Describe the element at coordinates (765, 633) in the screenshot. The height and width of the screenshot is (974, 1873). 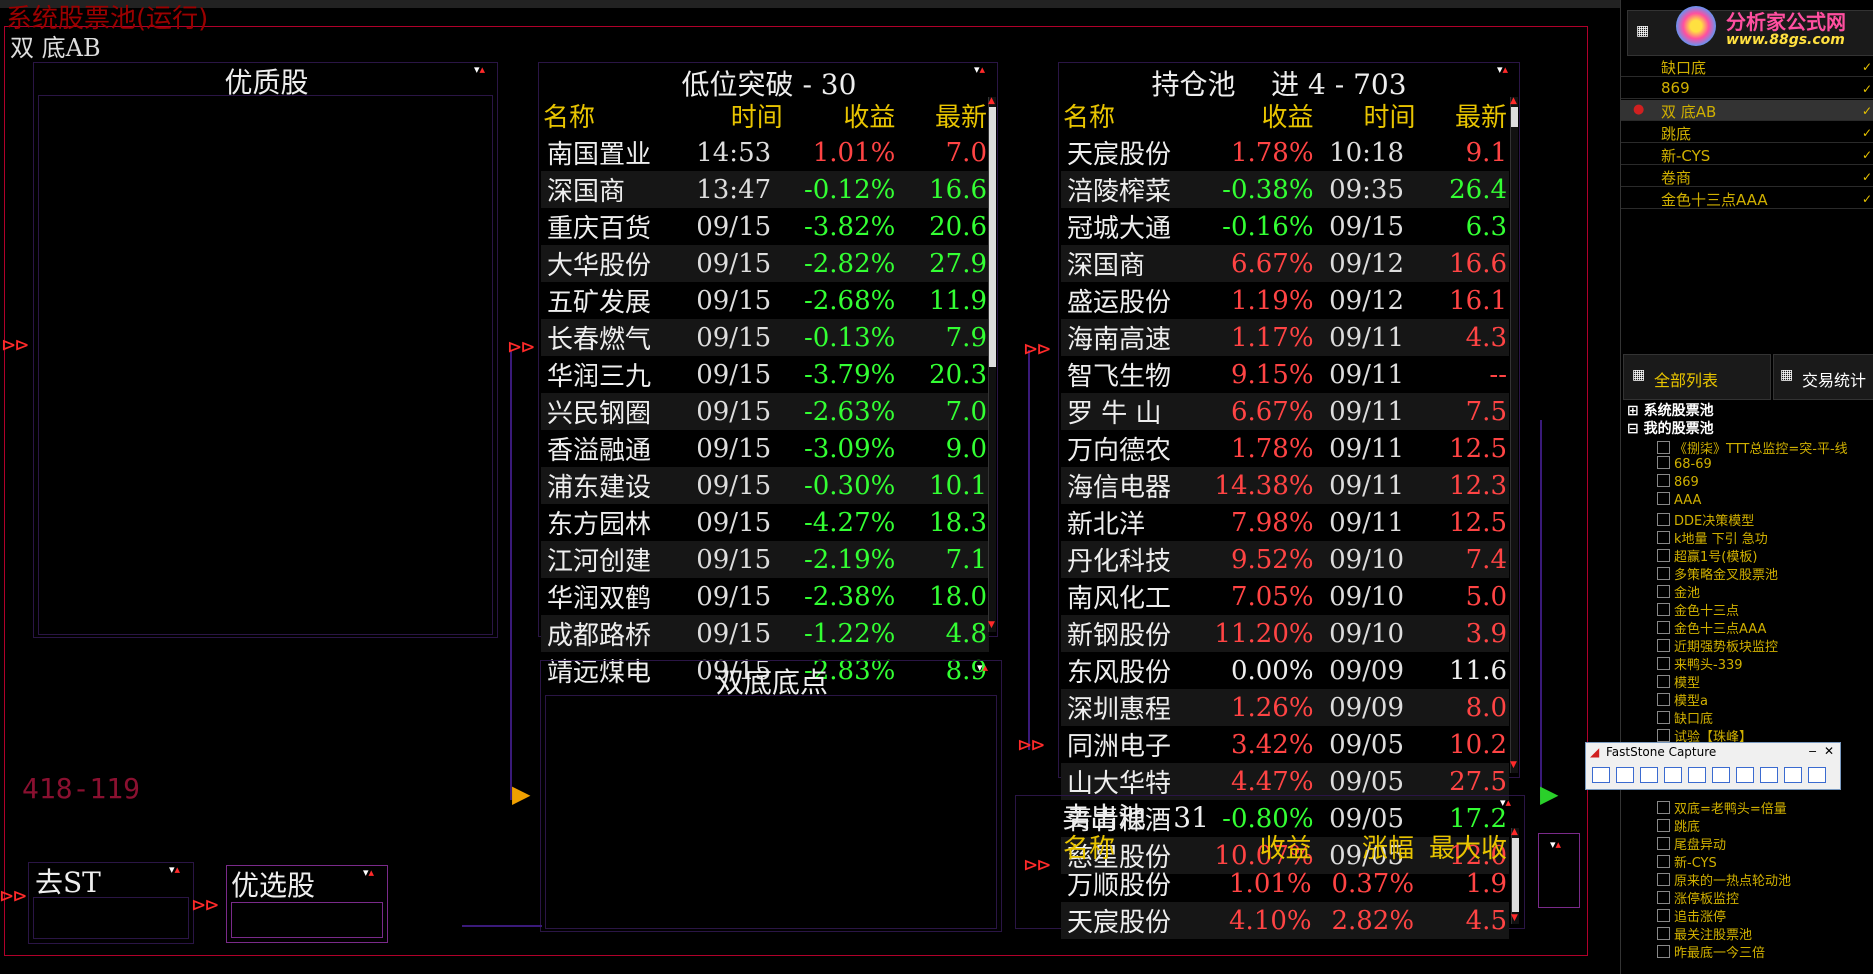
I see `table-row: 成都路桥 09/15 -1.22% 4.8` at that location.